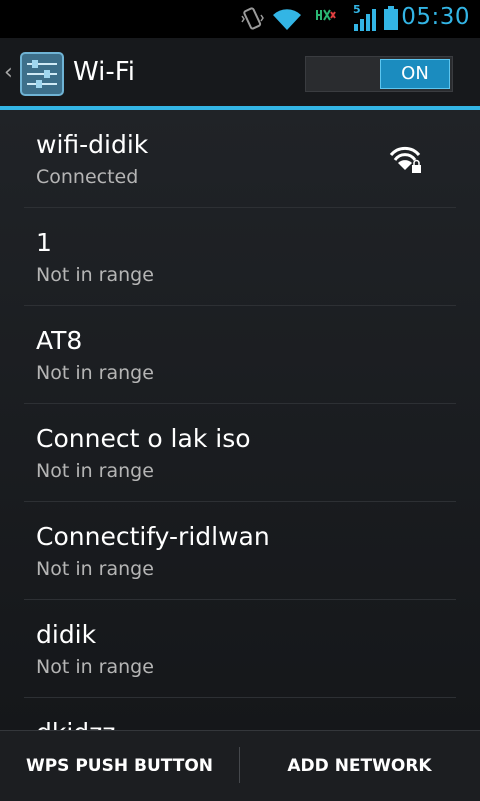  Describe the element at coordinates (92, 144) in the screenshot. I see `network-ssid: wifi-didik` at that location.